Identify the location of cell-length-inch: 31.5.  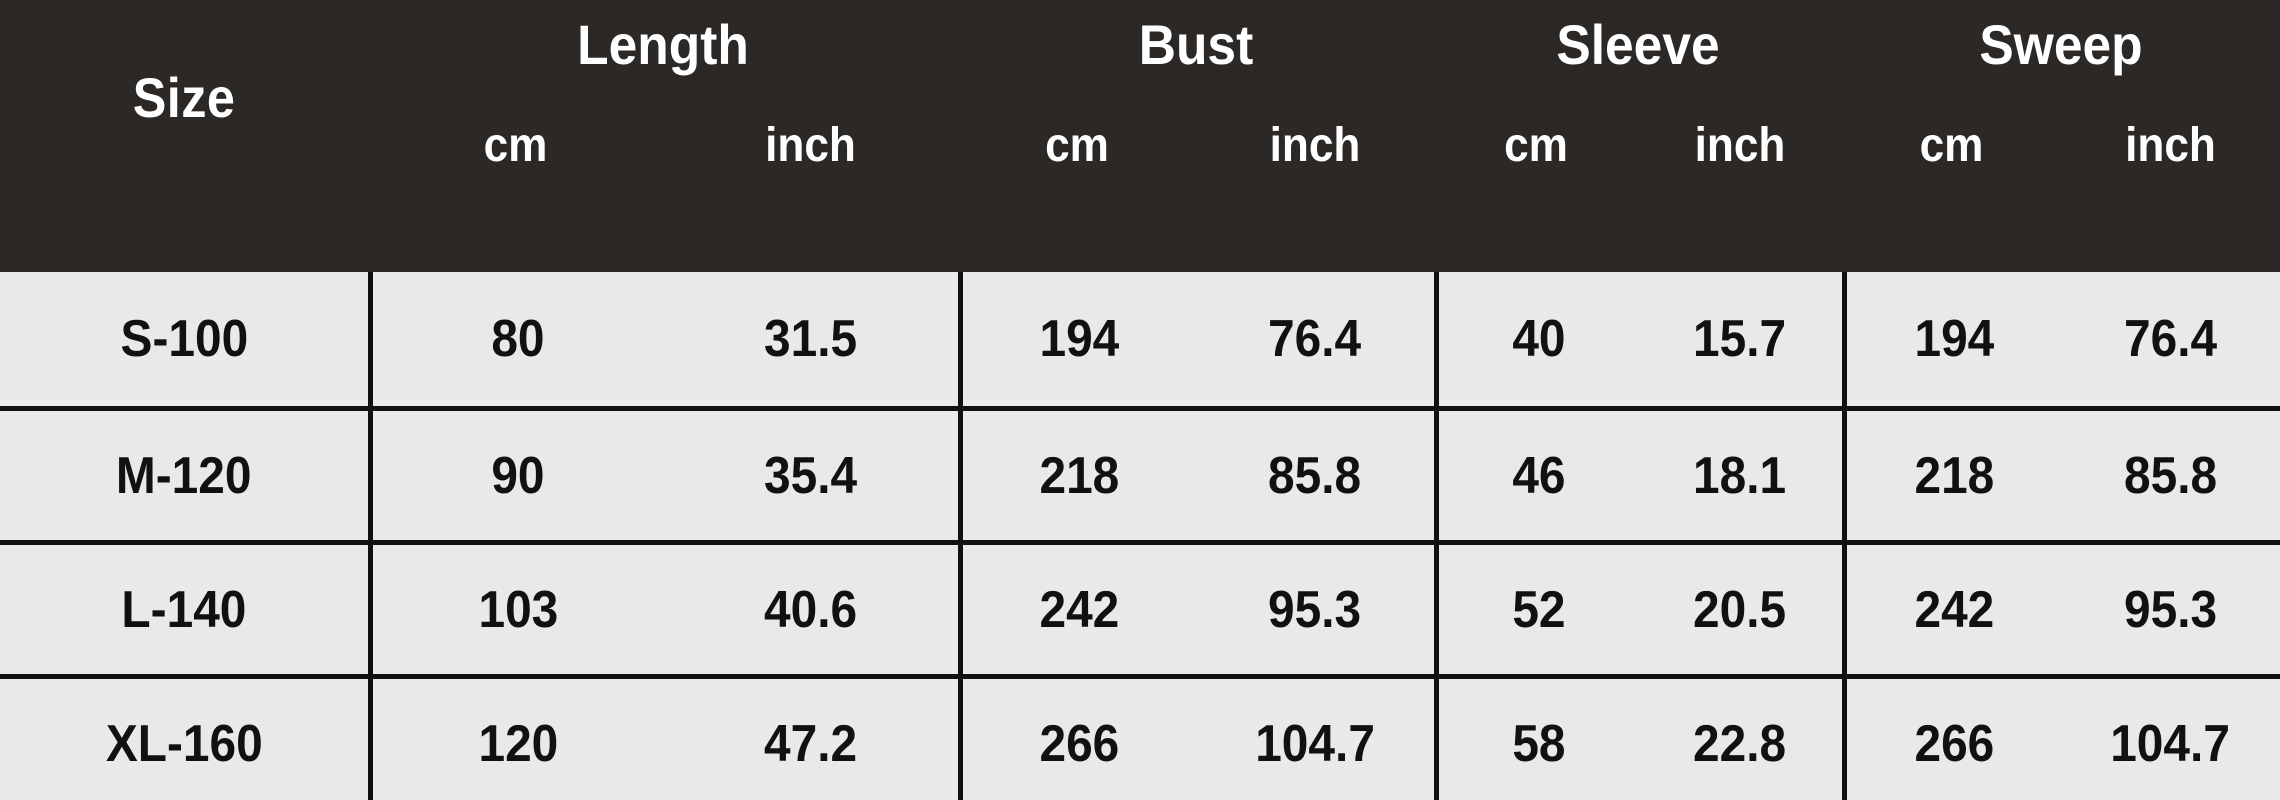
(810, 339).